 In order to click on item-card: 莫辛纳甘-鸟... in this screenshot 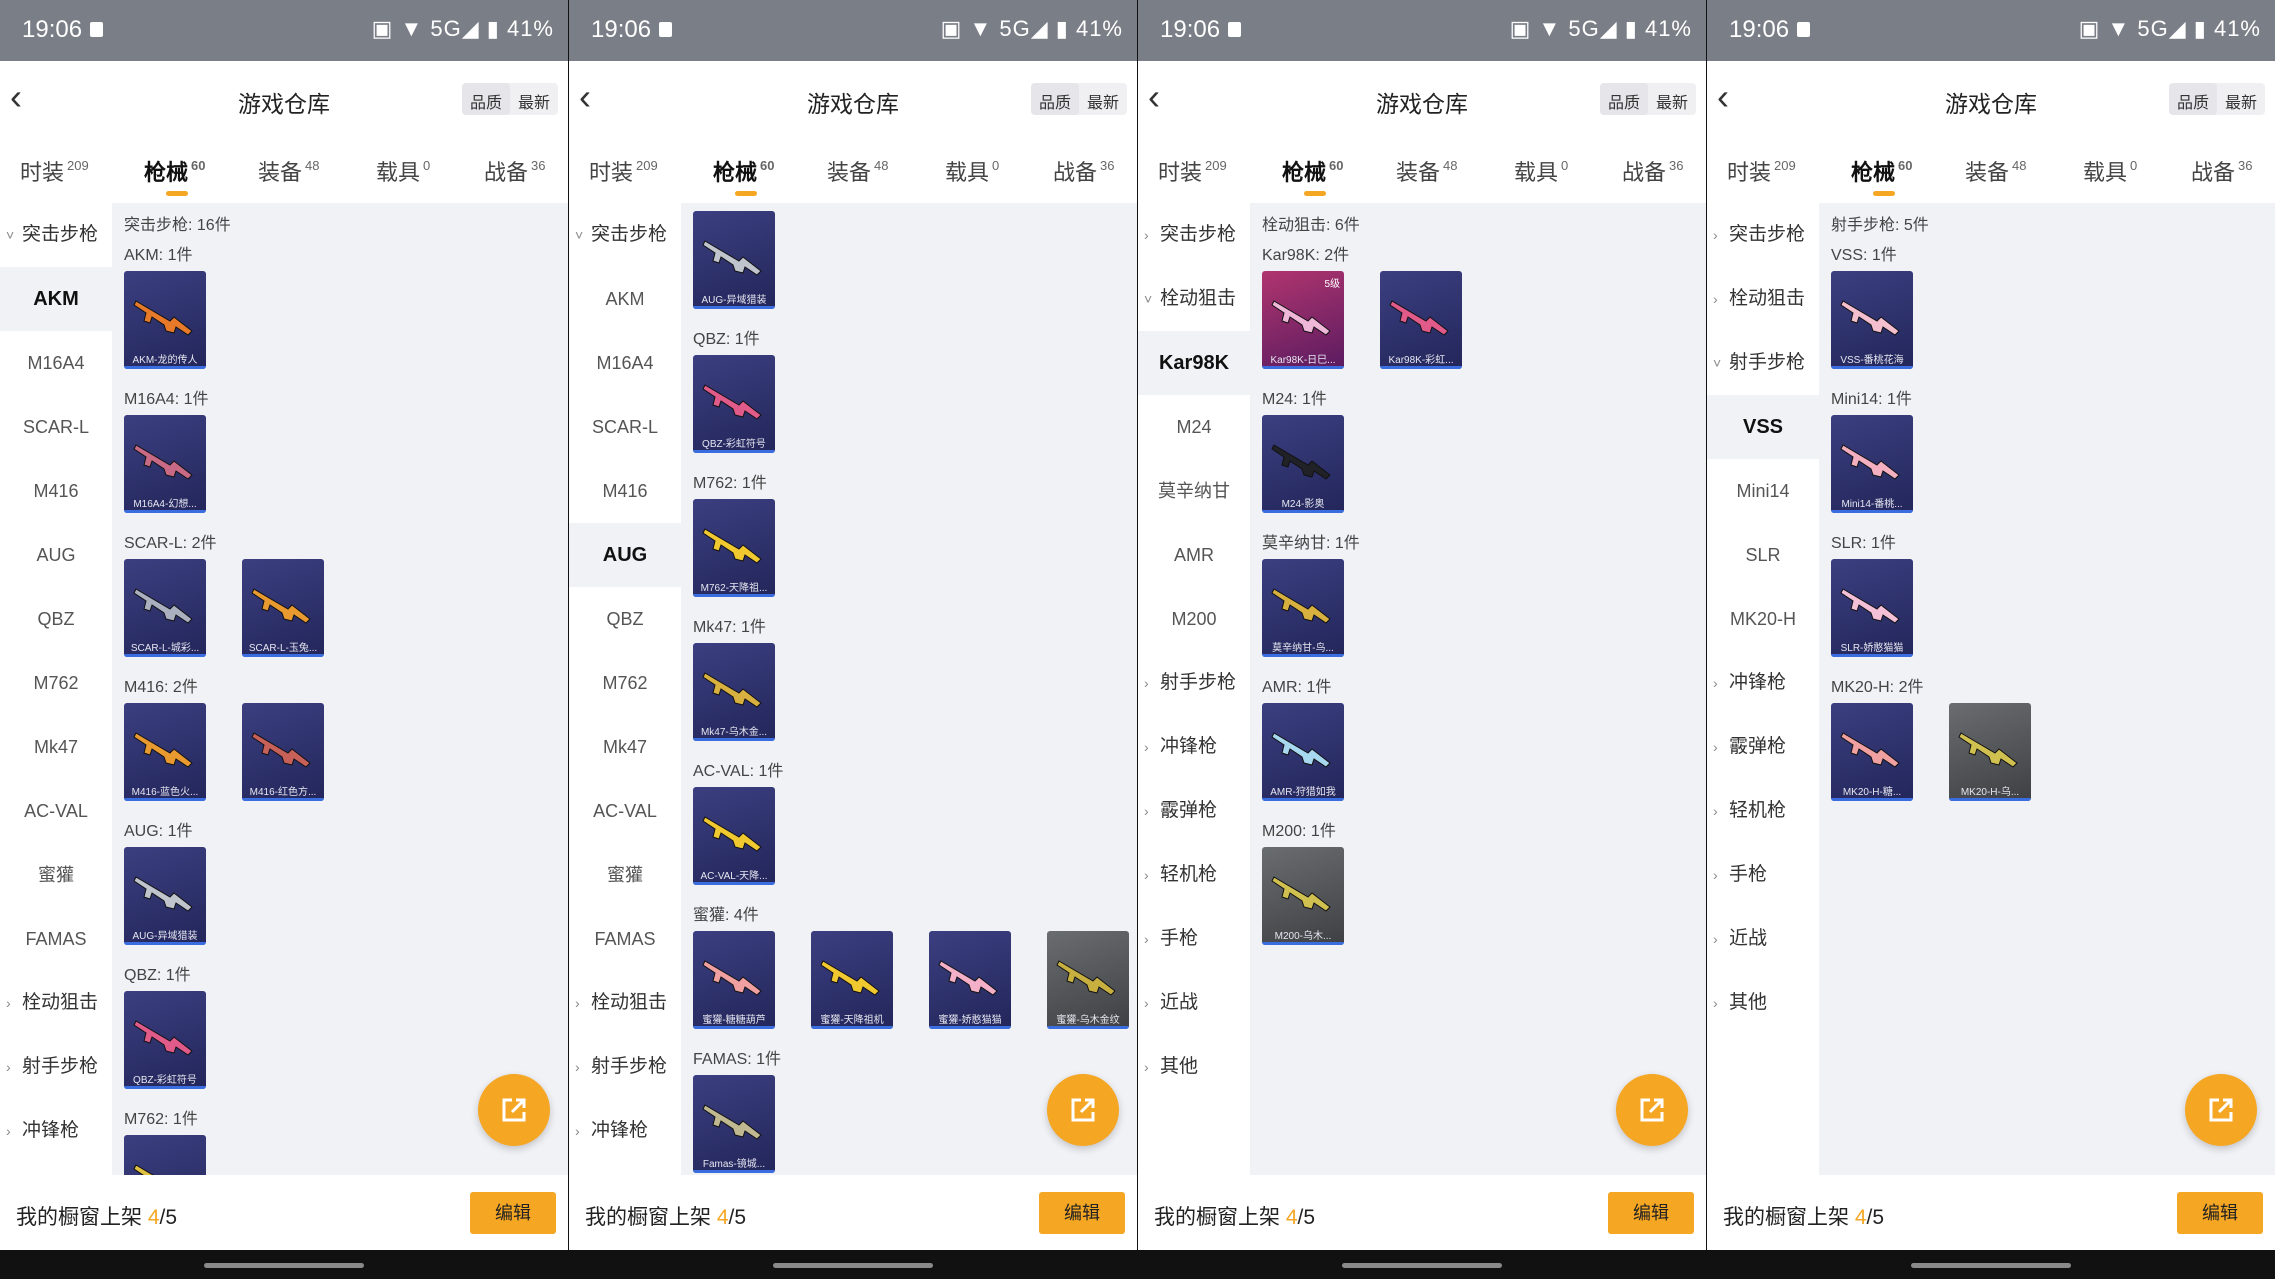, I will do `click(1303, 608)`.